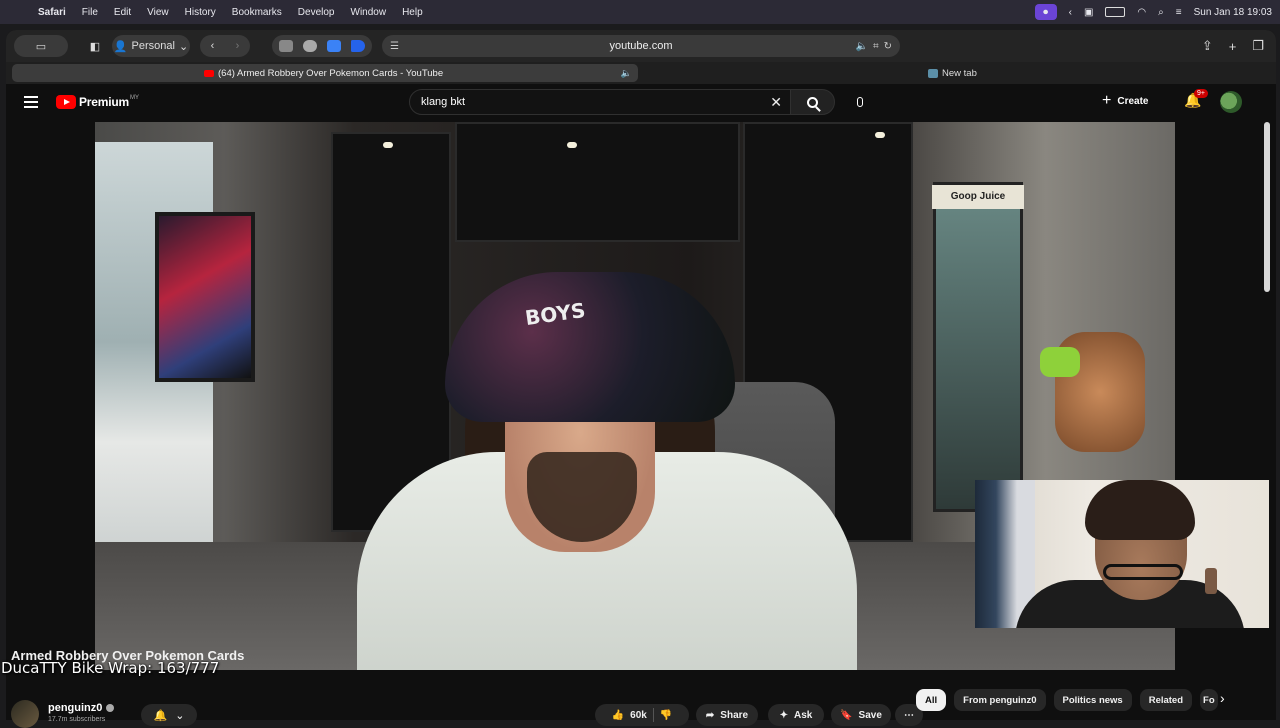 This screenshot has width=1280, height=728. What do you see at coordinates (1233, 46) in the screenshot?
I see `new-tab-icon: +` at bounding box center [1233, 46].